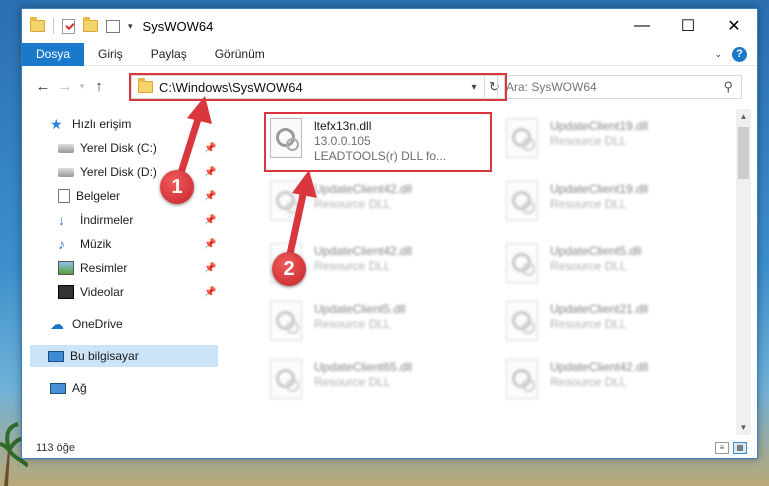 The image size is (769, 486). I want to click on up-arrow-icon: ↑, so click(99, 86).